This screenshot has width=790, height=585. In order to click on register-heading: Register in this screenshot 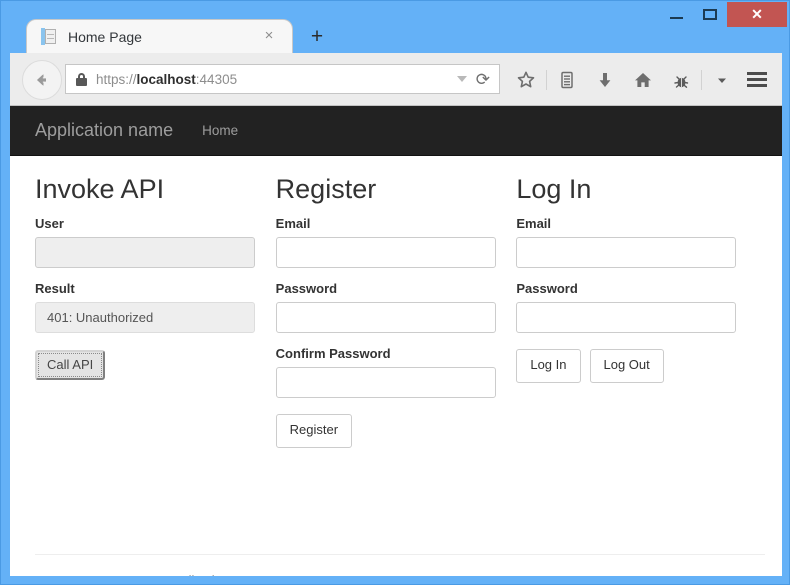, I will do `click(326, 189)`.